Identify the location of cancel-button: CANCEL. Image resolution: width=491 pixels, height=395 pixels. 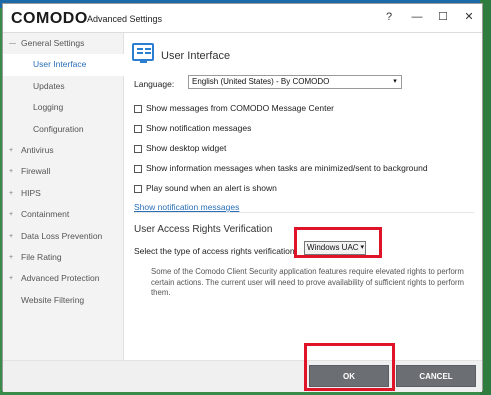
(436, 376).